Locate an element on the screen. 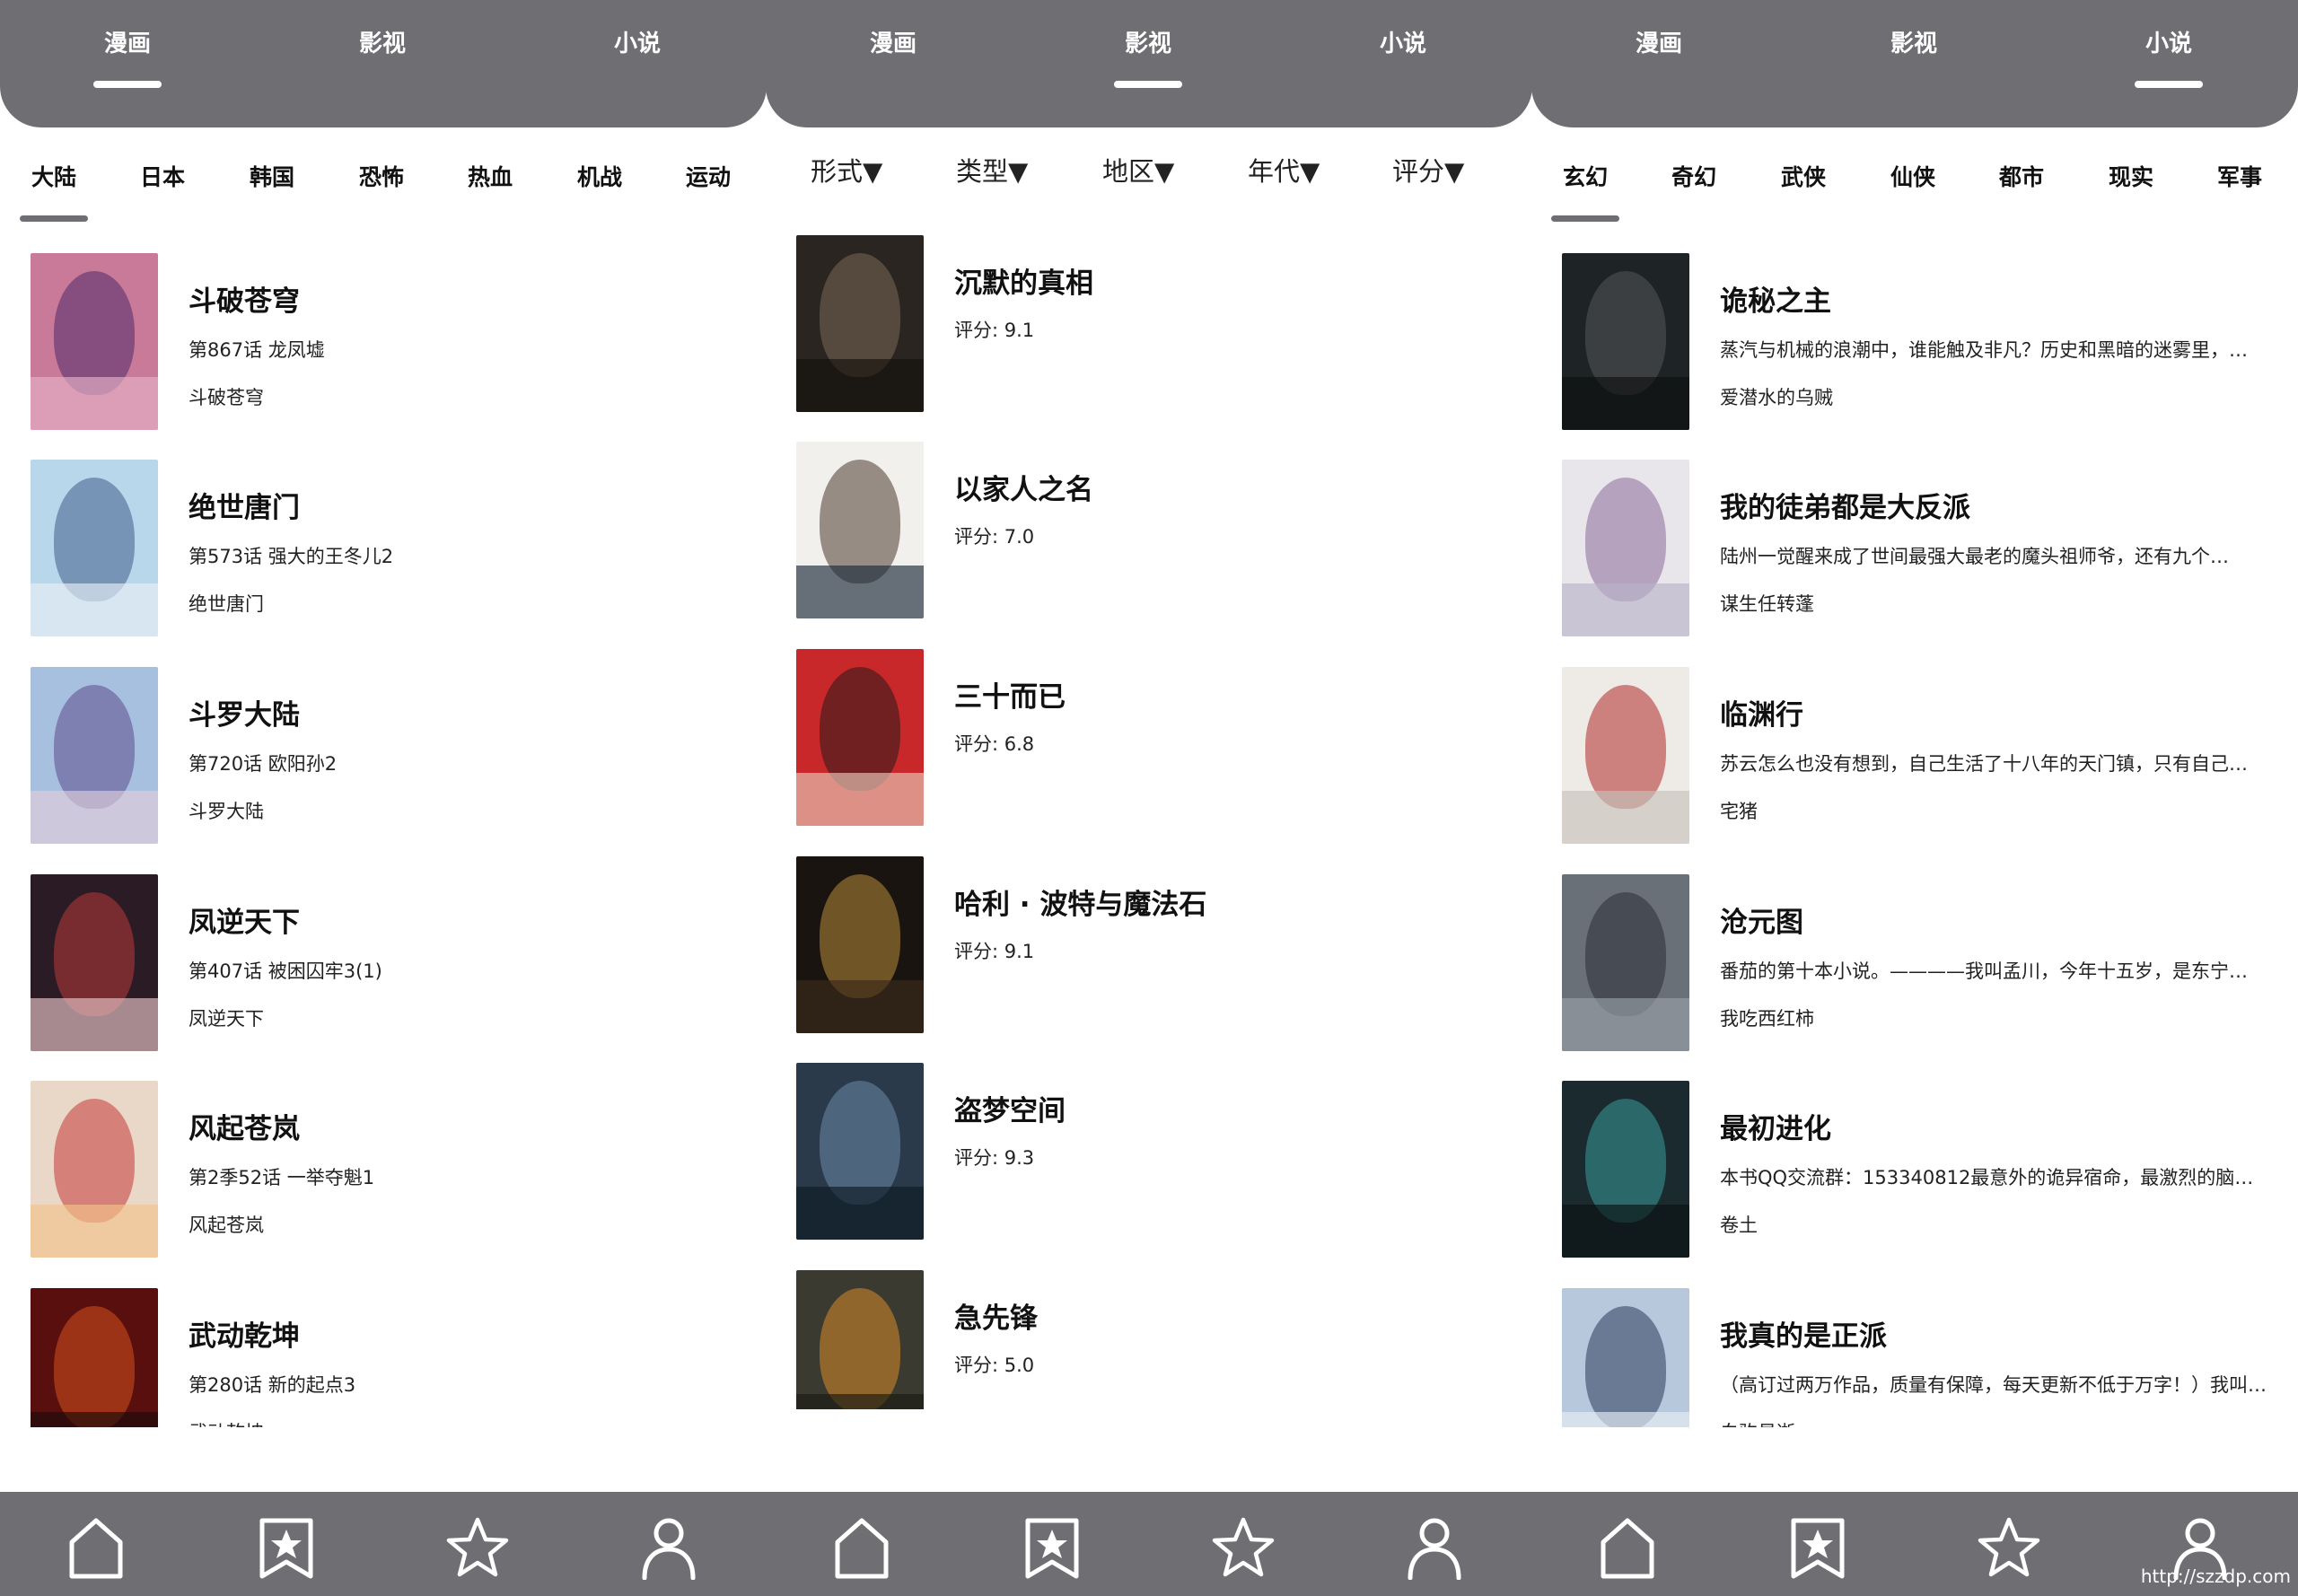 Image resolution: width=2298 pixels, height=1596 pixels. list-item: 临渊行 苏云怎么也没有想到，自己生活了十八年的天门镇，只有自己… 宅猪 is located at coordinates (1914, 759).